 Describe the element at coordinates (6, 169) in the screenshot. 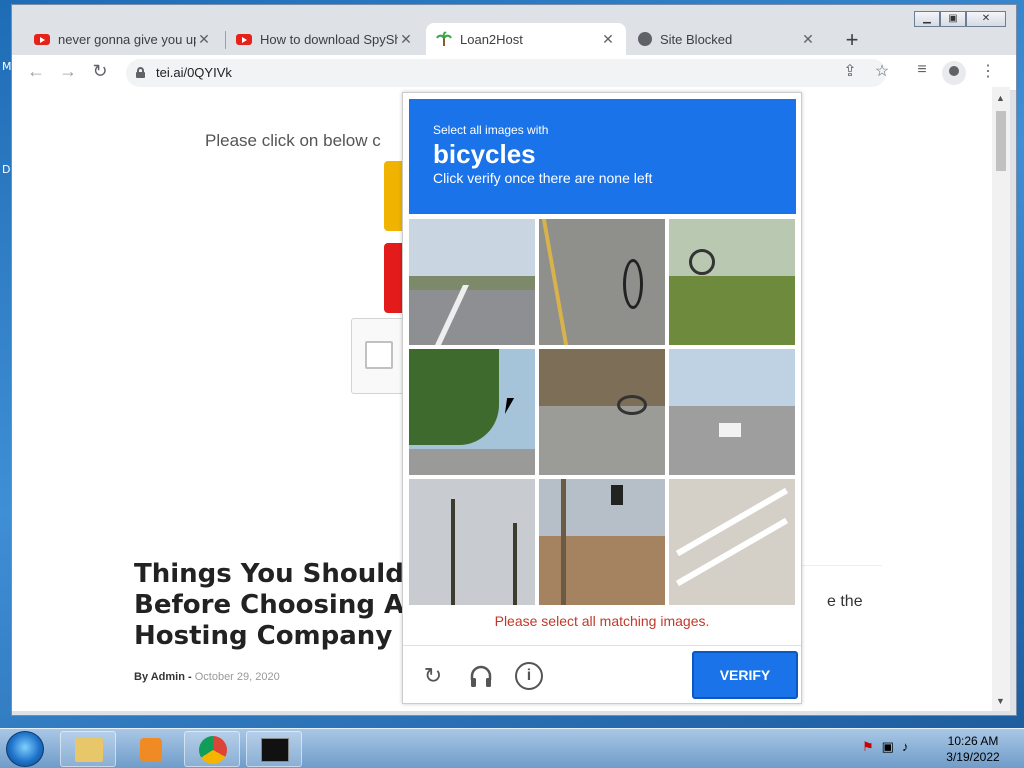

I see `desktop-label-d: D` at that location.